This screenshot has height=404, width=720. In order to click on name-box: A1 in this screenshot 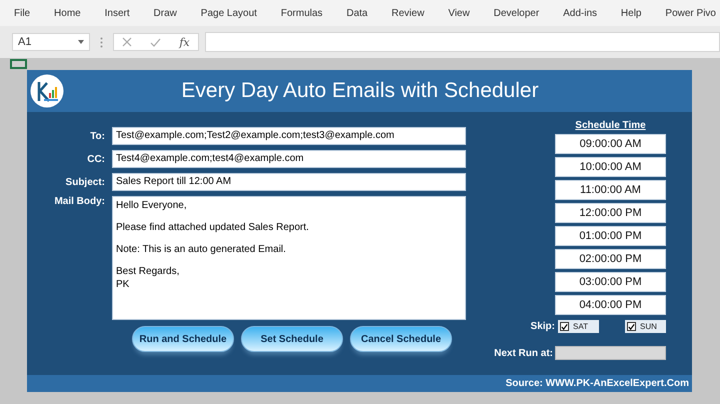, I will do `click(51, 42)`.